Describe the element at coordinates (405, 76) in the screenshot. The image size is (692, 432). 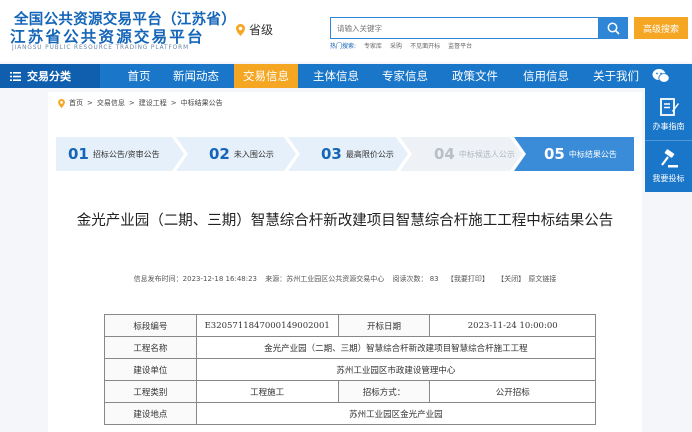
I see `nav-item-expert-info: 专家信息` at that location.